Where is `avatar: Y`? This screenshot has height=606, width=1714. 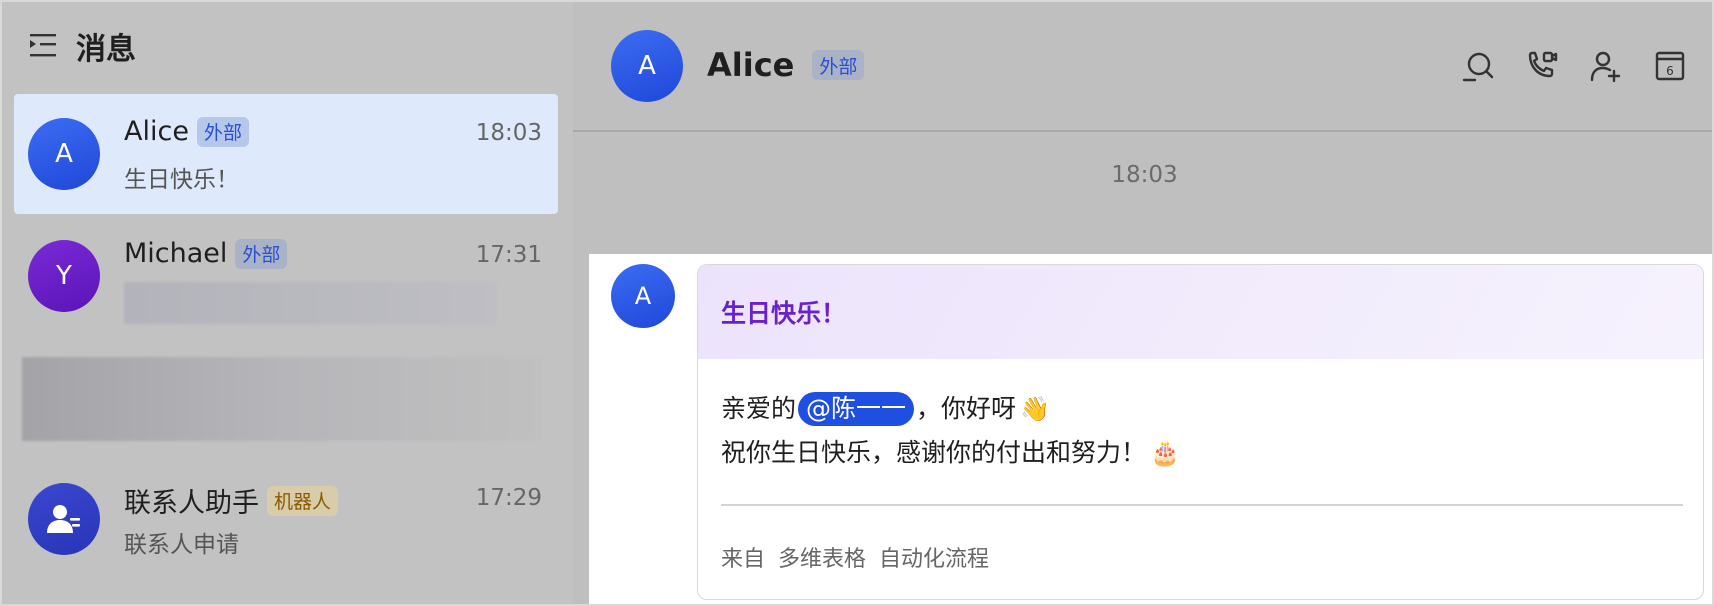 avatar: Y is located at coordinates (64, 276).